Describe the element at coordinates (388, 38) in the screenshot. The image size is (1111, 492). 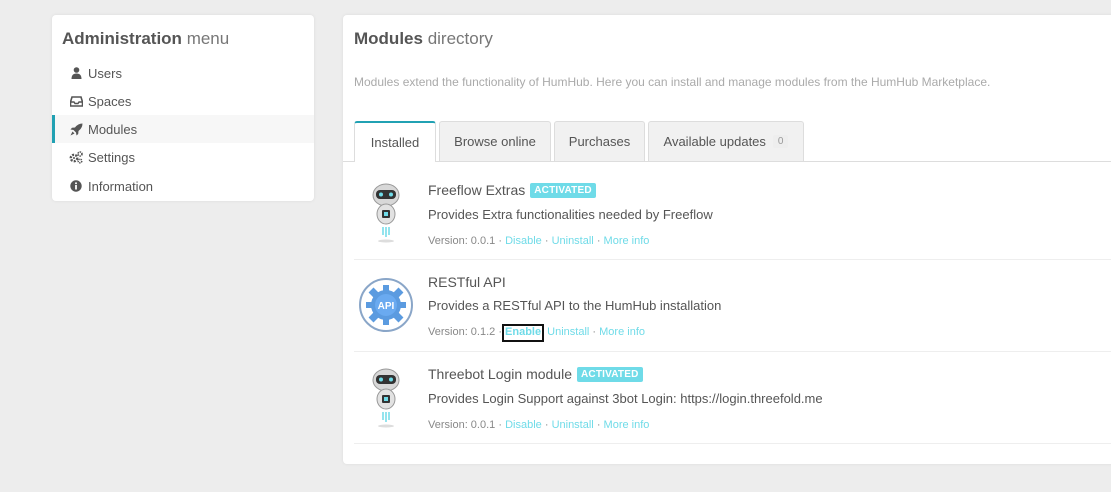
I see `page-title-bold: Modules` at that location.